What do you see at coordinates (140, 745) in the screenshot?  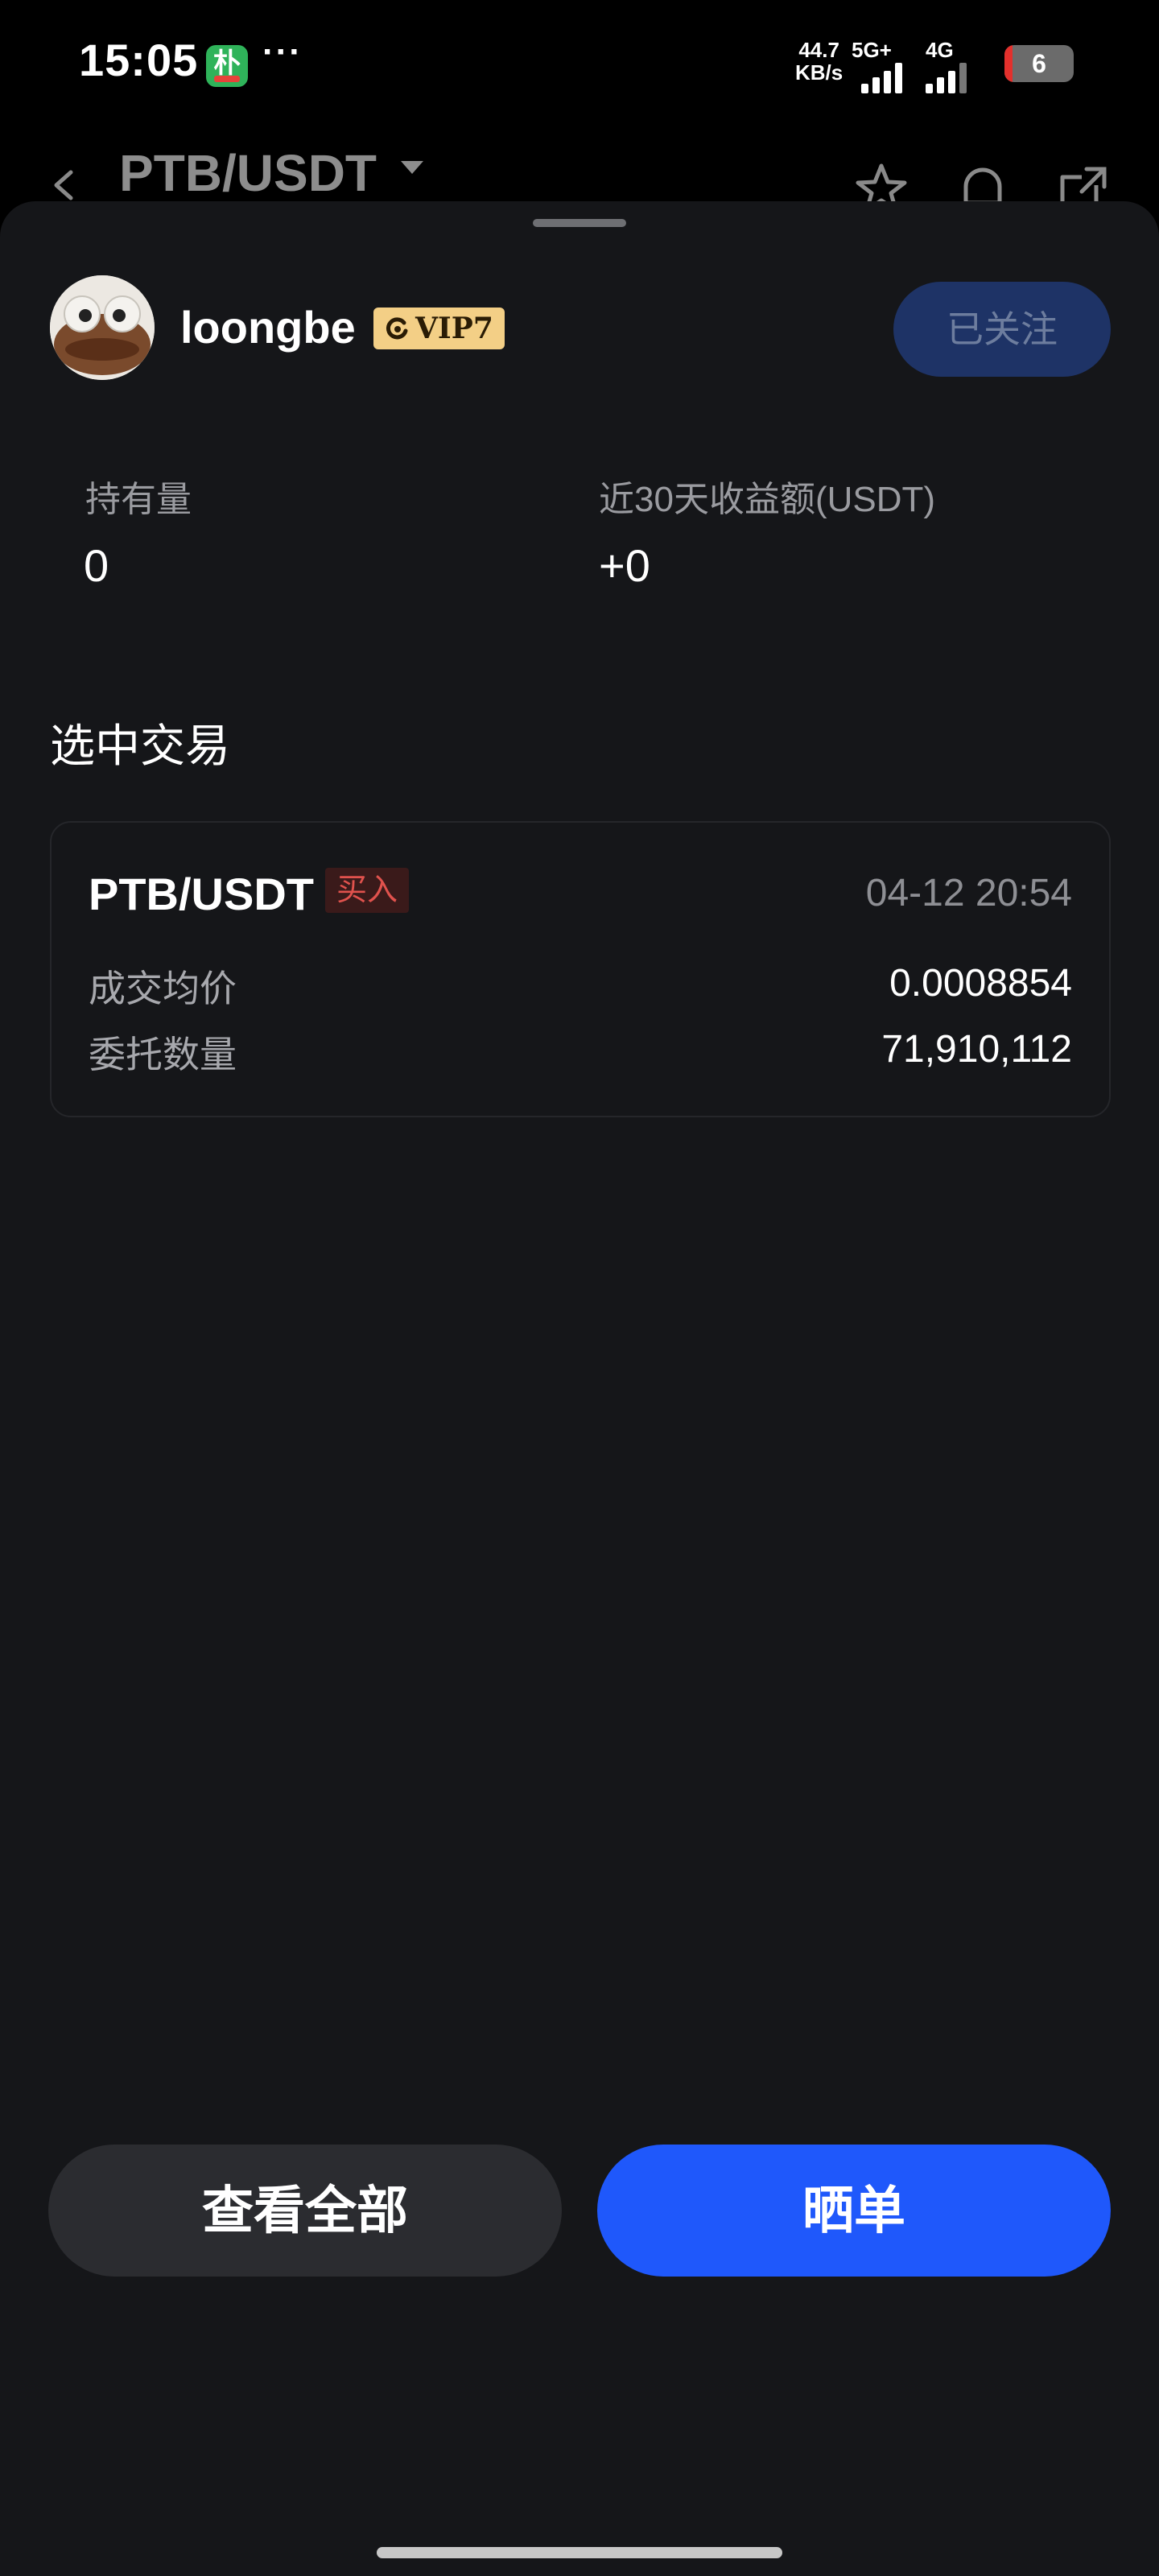 I see `section-title: 选中交易` at bounding box center [140, 745].